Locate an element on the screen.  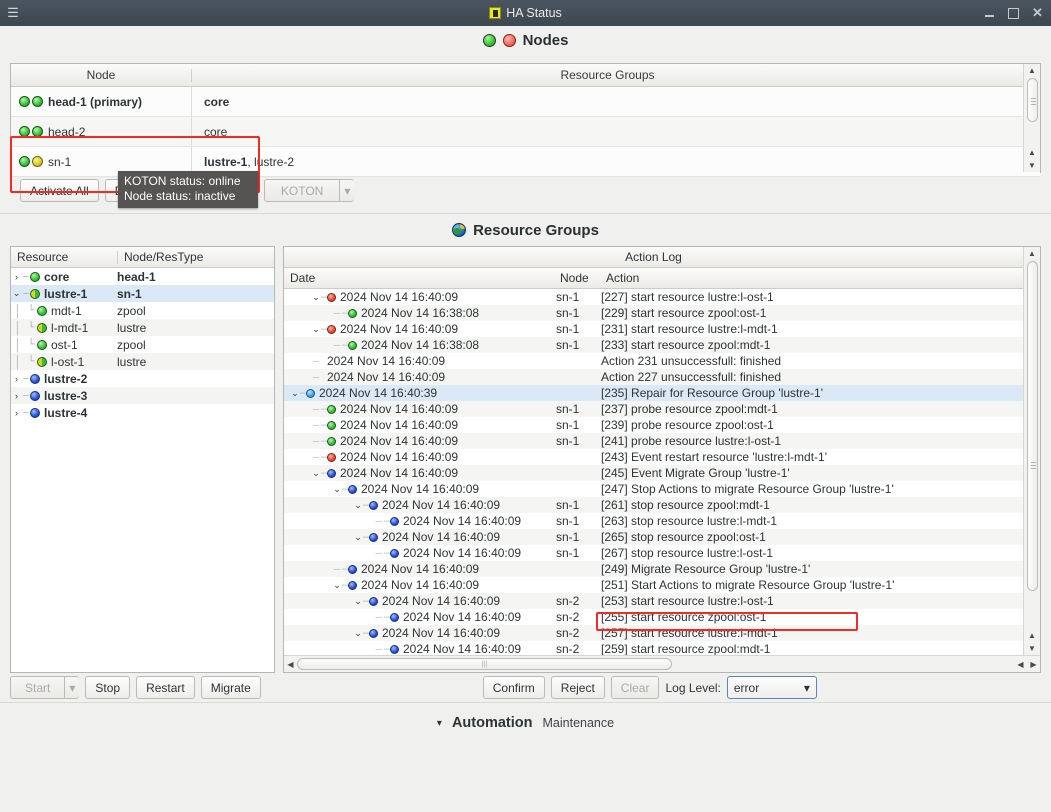
koton-button: KOTON is located at coordinates (301, 190).